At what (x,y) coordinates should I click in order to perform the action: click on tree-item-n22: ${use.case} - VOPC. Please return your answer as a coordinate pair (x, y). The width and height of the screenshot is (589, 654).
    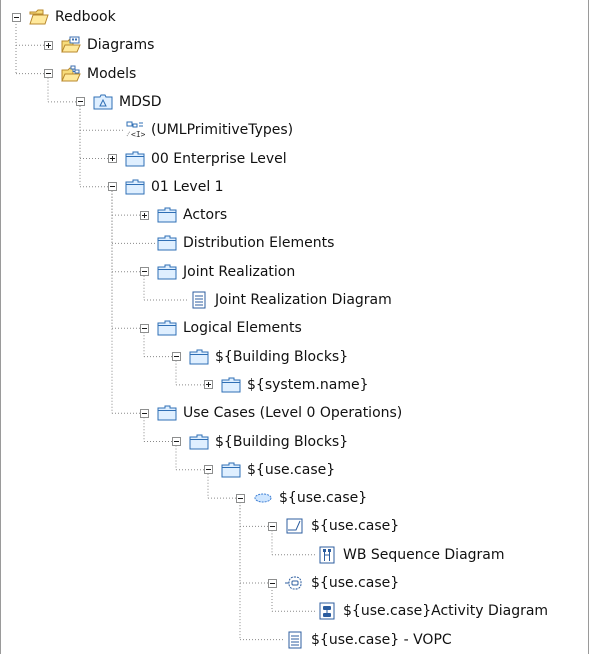
    Looking at the image, I should click on (360, 640).